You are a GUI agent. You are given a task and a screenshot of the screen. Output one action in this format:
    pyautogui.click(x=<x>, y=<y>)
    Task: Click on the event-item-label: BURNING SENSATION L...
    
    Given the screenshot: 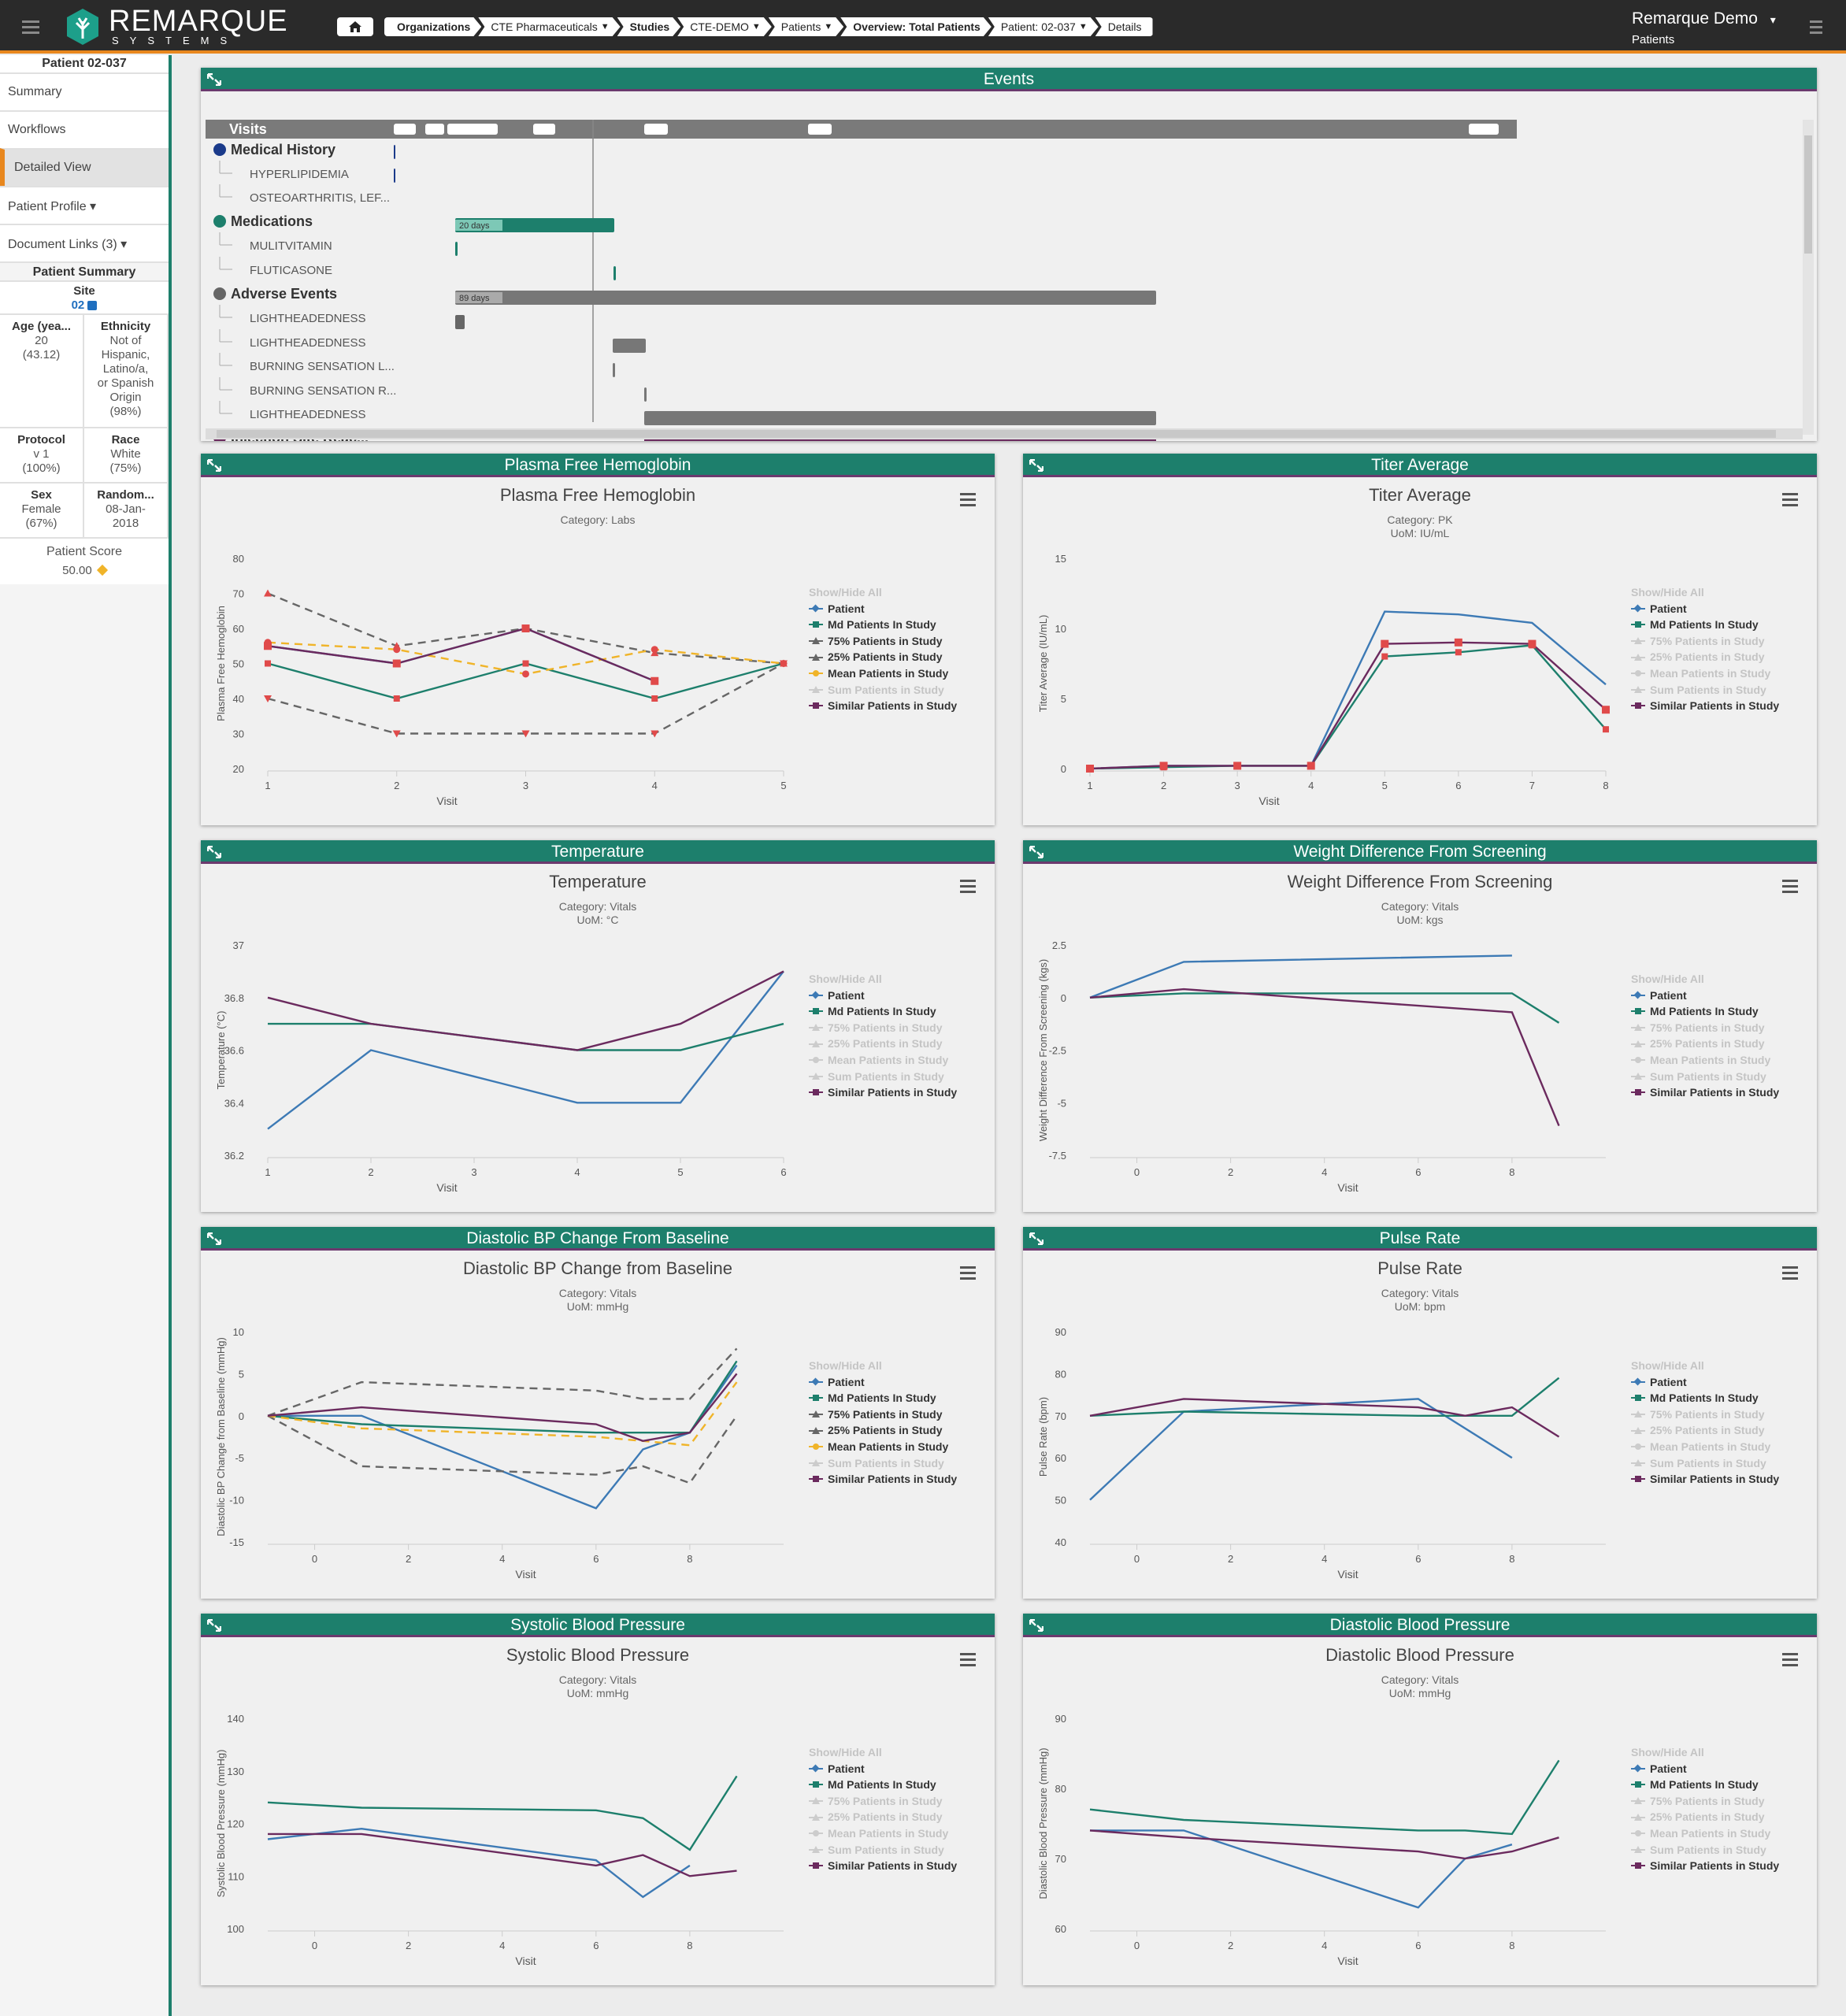 What is the action you would take?
    pyautogui.click(x=322, y=366)
    